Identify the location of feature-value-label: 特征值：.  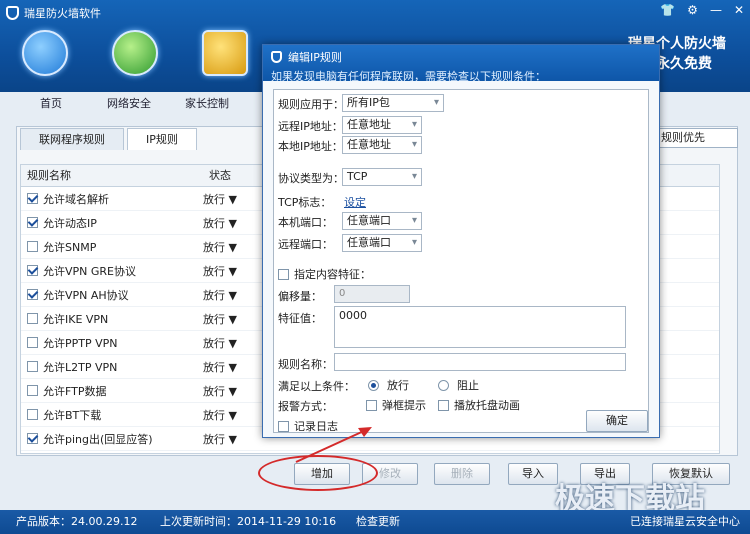
(300, 318).